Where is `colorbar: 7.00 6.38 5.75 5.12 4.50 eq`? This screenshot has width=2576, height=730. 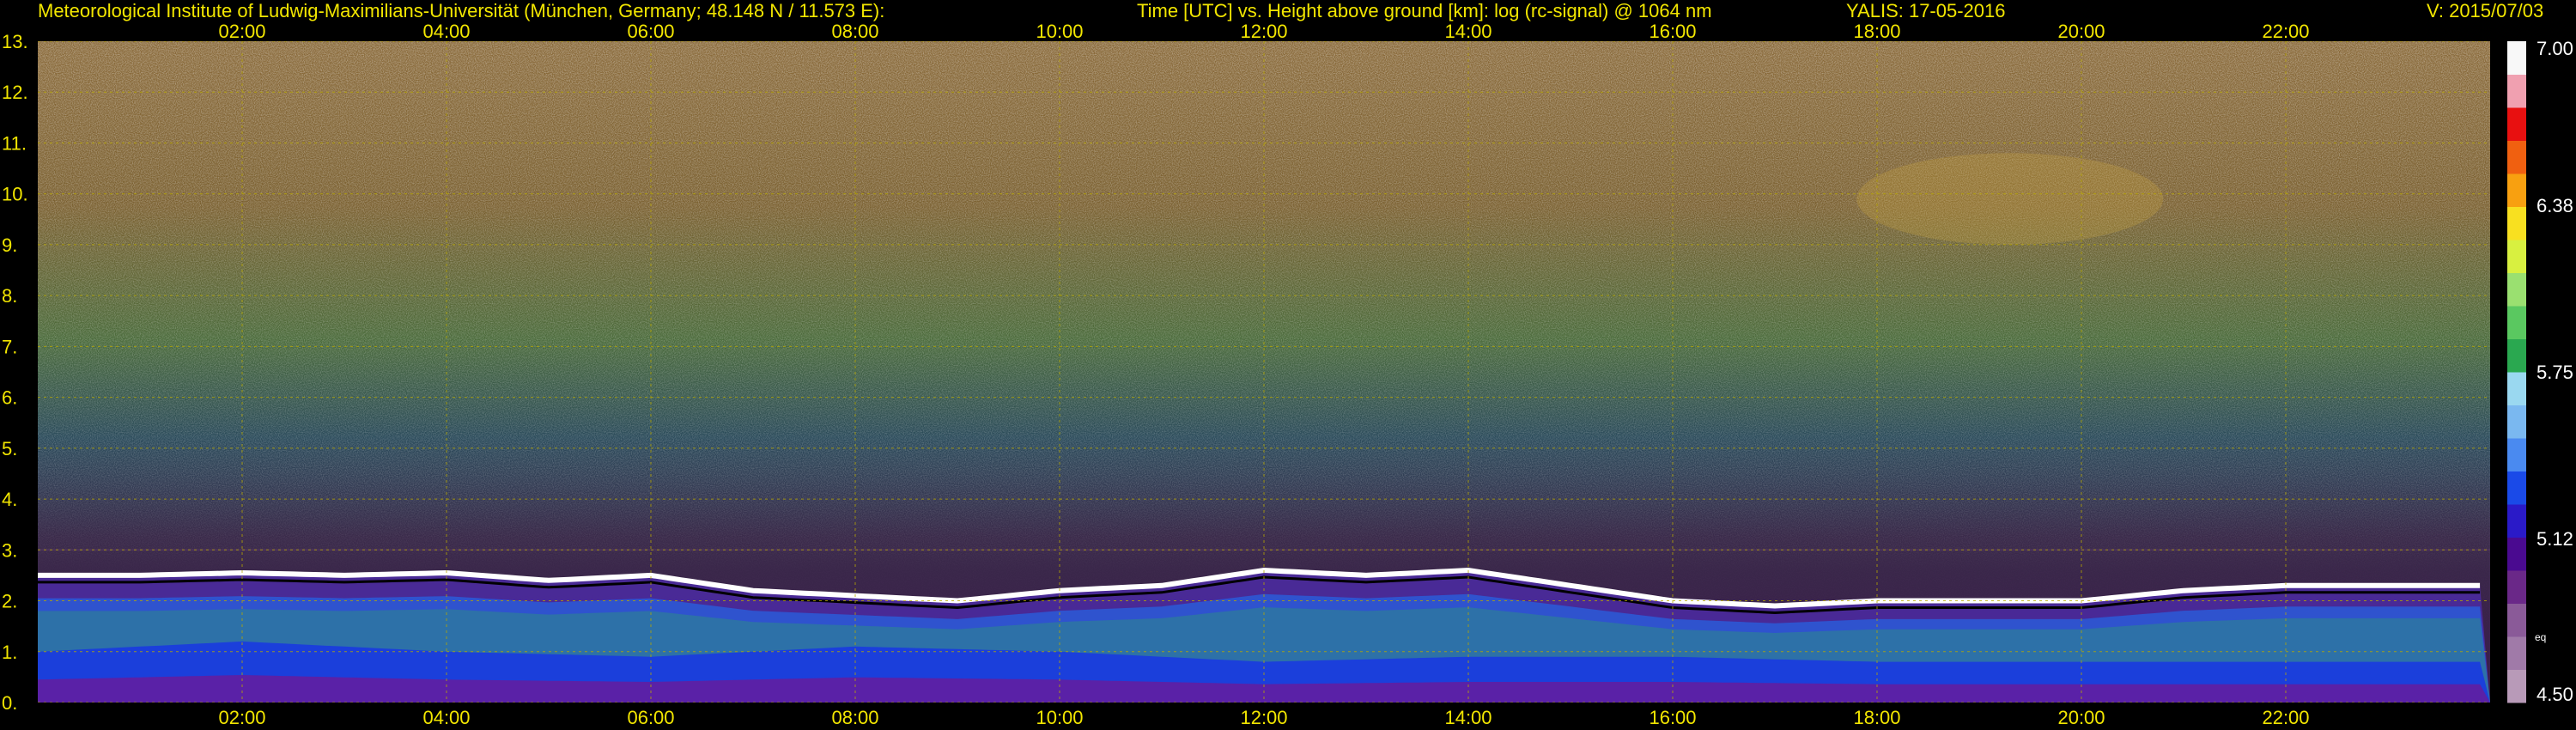
colorbar: 7.00 6.38 5.75 5.12 4.50 eq is located at coordinates (2540, 371).